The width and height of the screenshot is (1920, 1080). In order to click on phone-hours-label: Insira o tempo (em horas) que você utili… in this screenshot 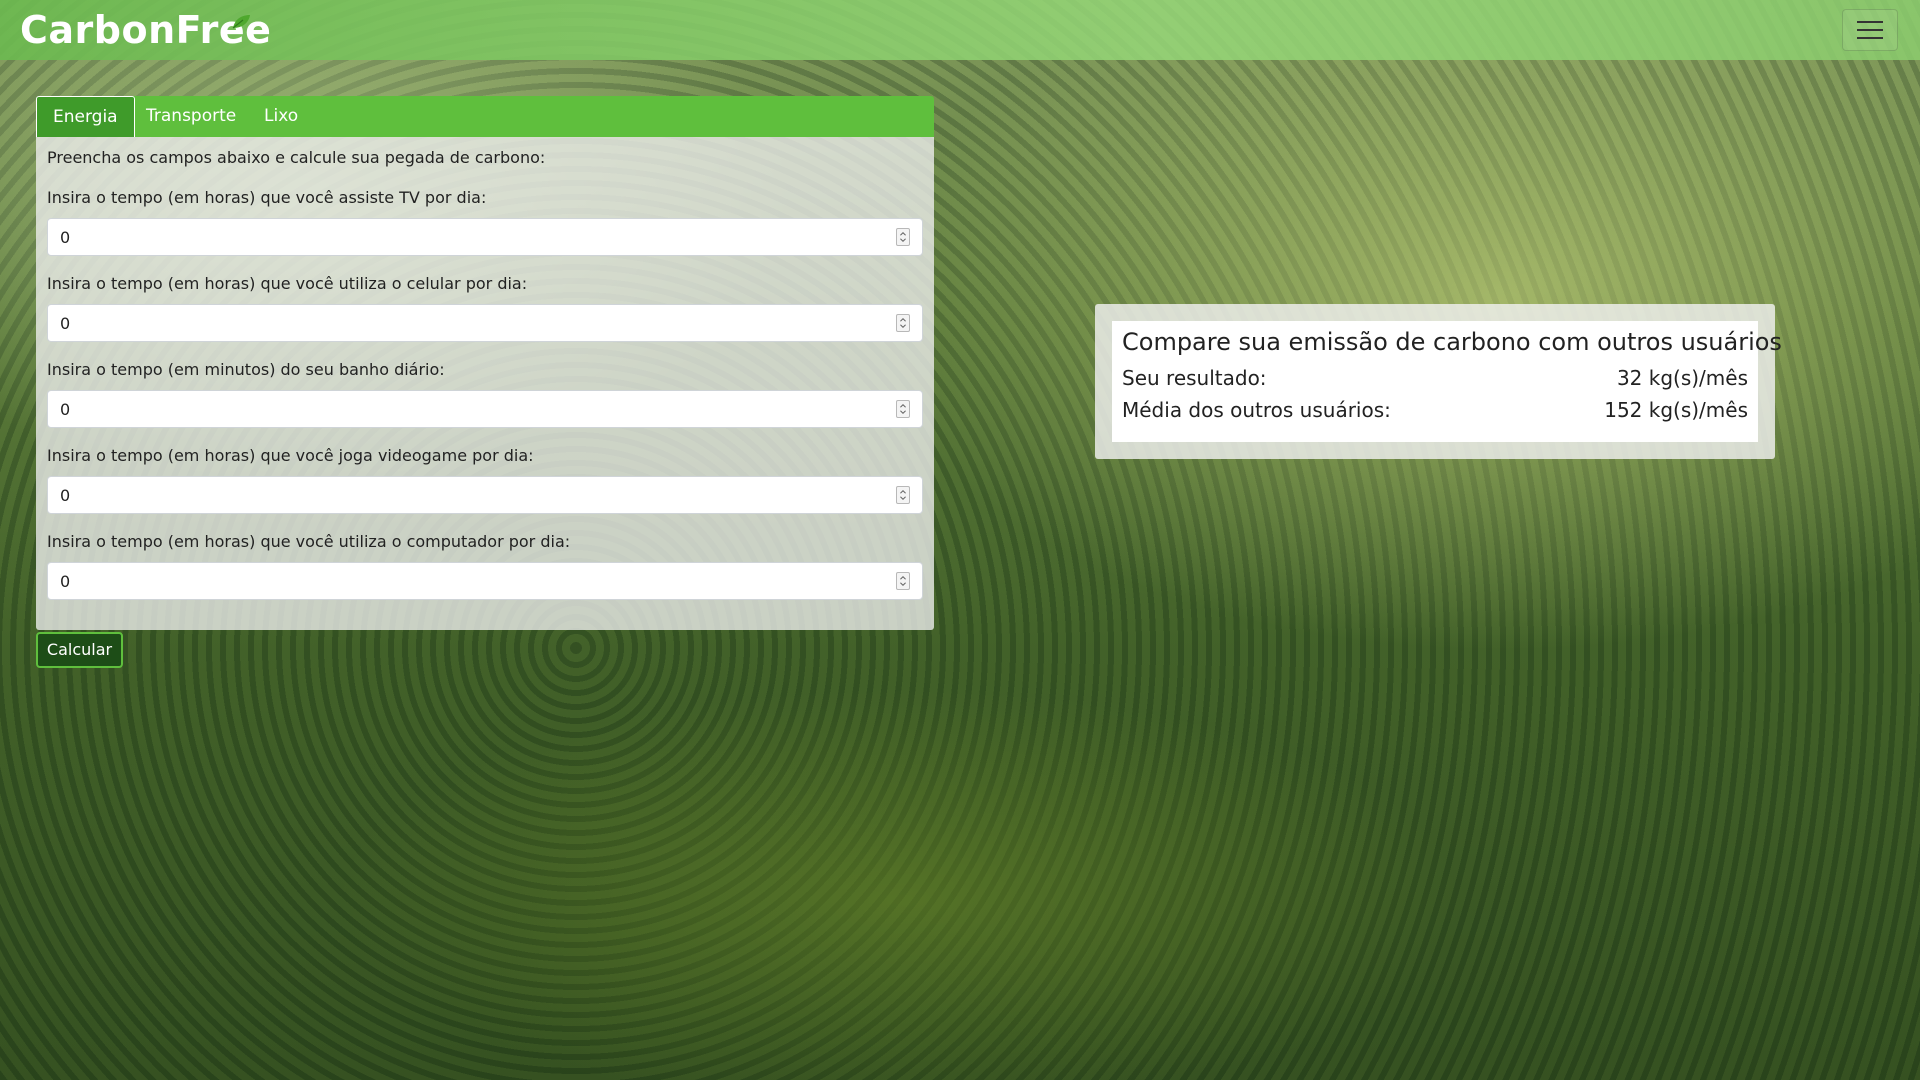, I will do `click(287, 283)`.